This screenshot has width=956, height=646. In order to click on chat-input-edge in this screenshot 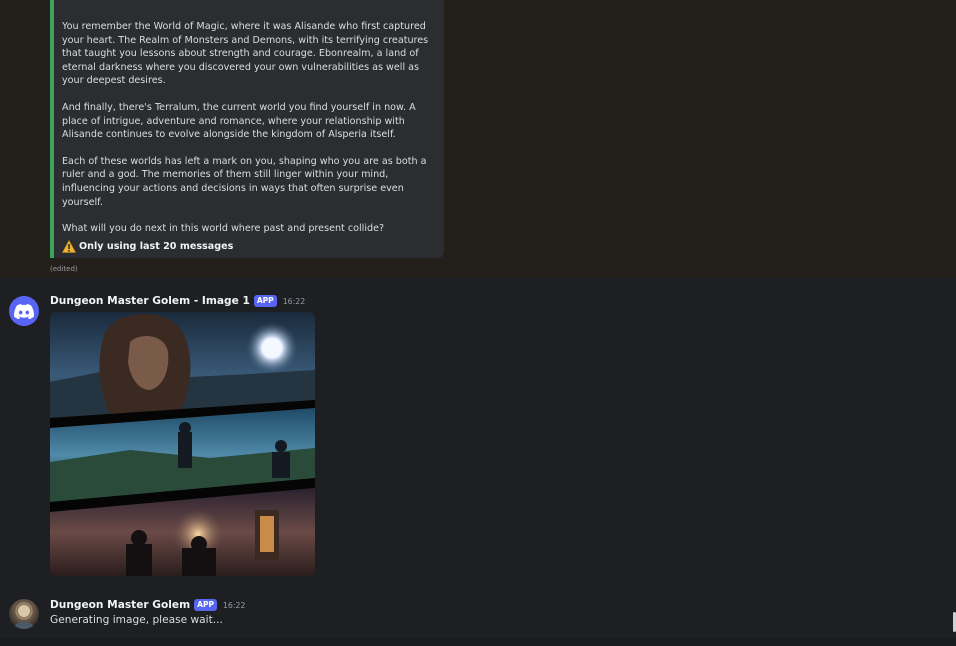, I will do `click(478, 642)`.